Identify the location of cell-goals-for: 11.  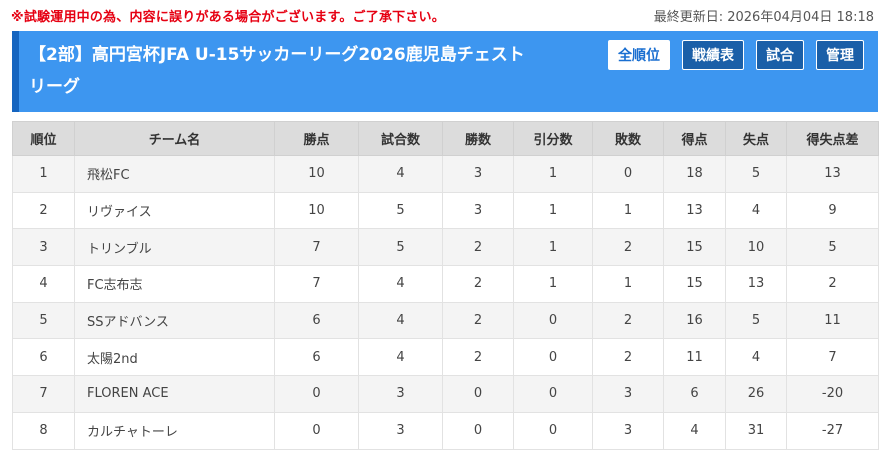
(694, 357).